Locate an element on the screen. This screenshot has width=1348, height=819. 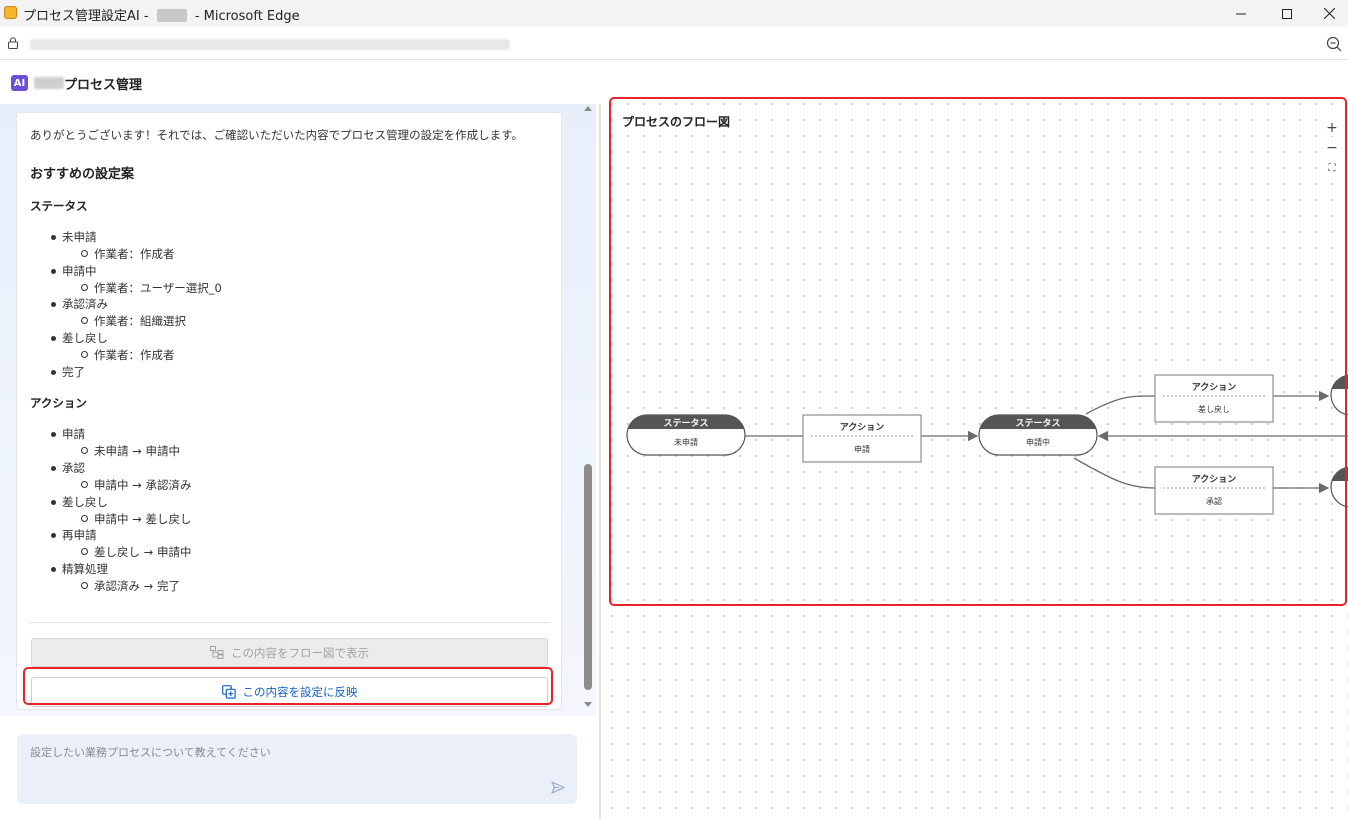
close-icon is located at coordinates (1329, 13).